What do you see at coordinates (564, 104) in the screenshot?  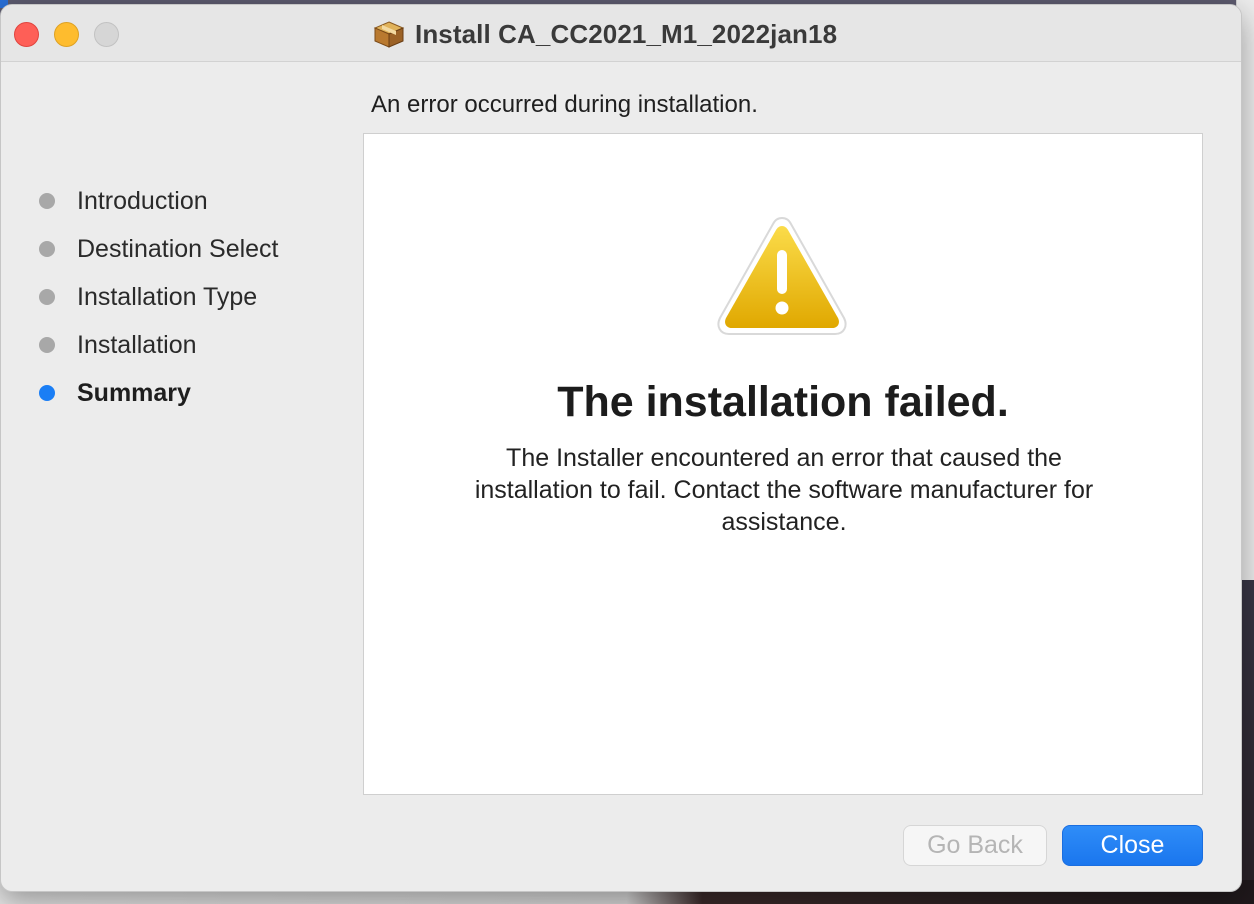 I see `status-heading: An error occurred during installation.` at bounding box center [564, 104].